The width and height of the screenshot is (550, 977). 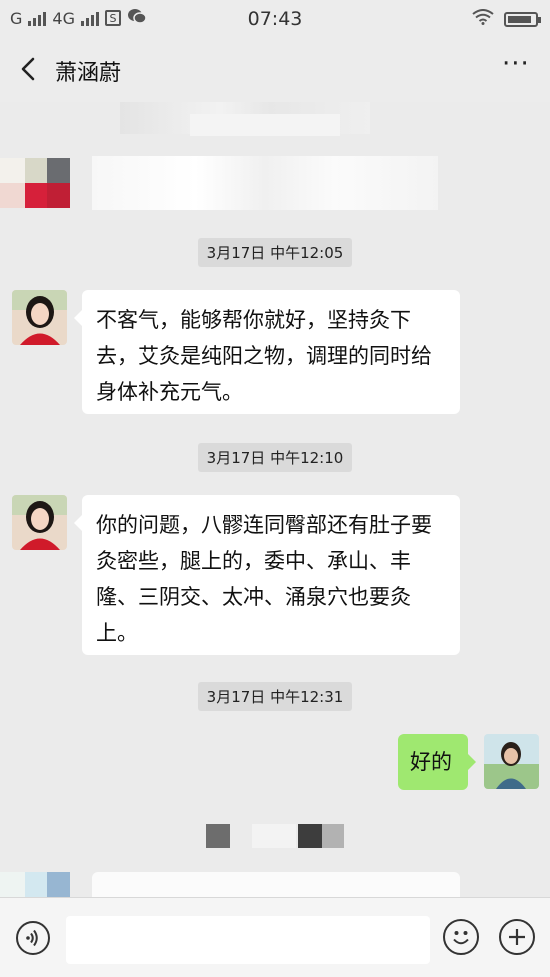 I want to click on battery-icon, so click(x=522, y=19).